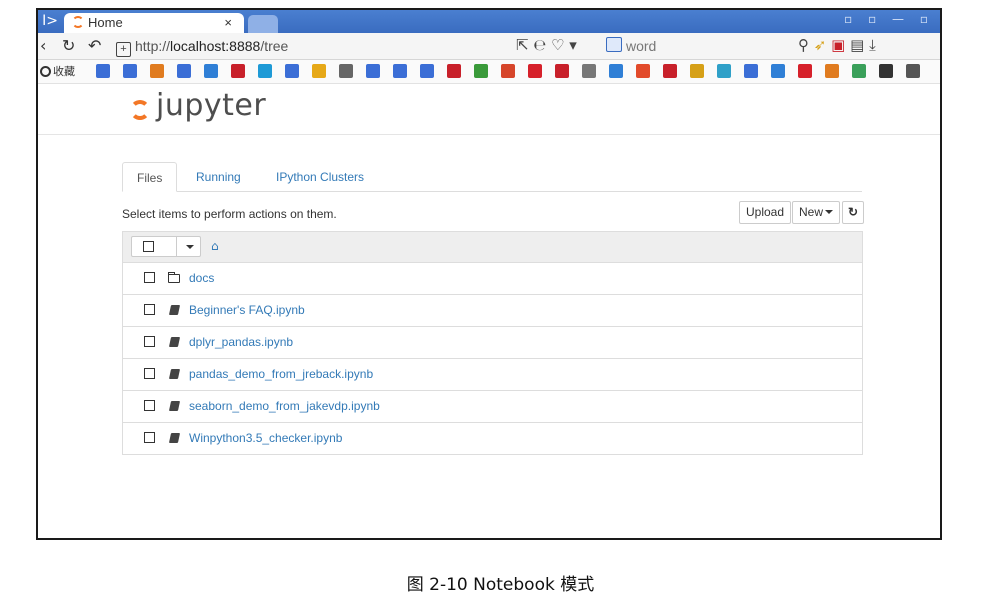  Describe the element at coordinates (274, 46) in the screenshot. I see `url-path: /tree` at that location.